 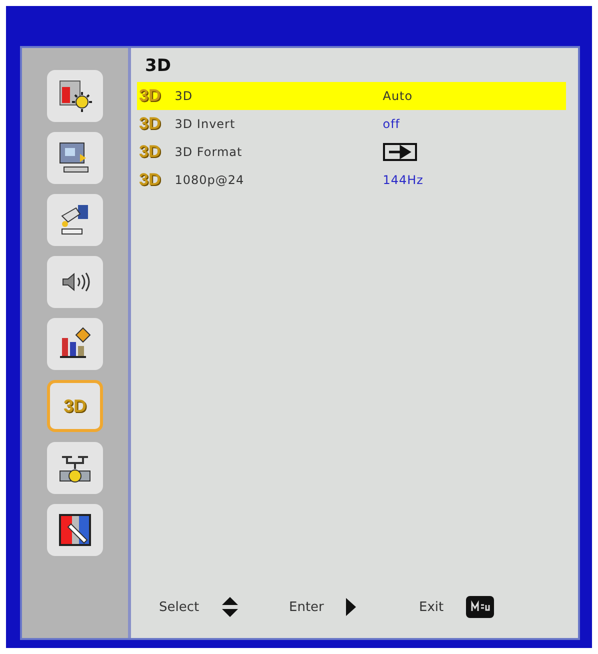 What do you see at coordinates (351, 124) in the screenshot?
I see `menu-row: 3D 3D Invert off` at bounding box center [351, 124].